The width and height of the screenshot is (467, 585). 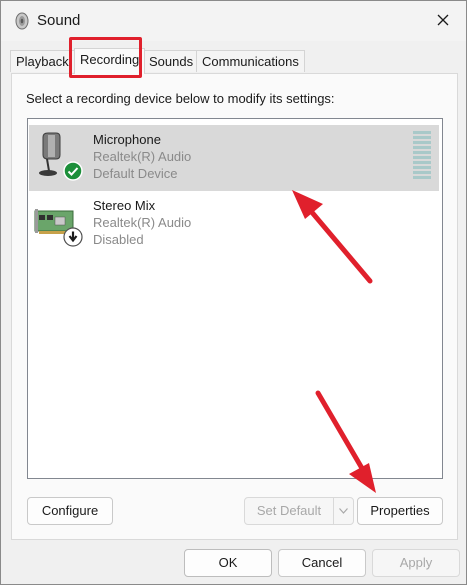 What do you see at coordinates (124, 205) in the screenshot?
I see `device-name: Stereo Mix` at bounding box center [124, 205].